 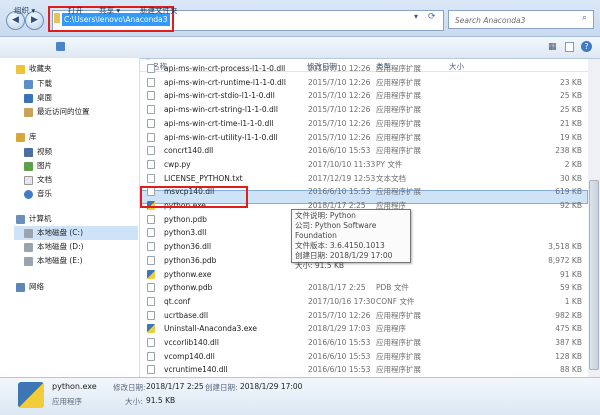 What do you see at coordinates (571, 82) in the screenshot?
I see `file-size: 23 KB` at bounding box center [571, 82].